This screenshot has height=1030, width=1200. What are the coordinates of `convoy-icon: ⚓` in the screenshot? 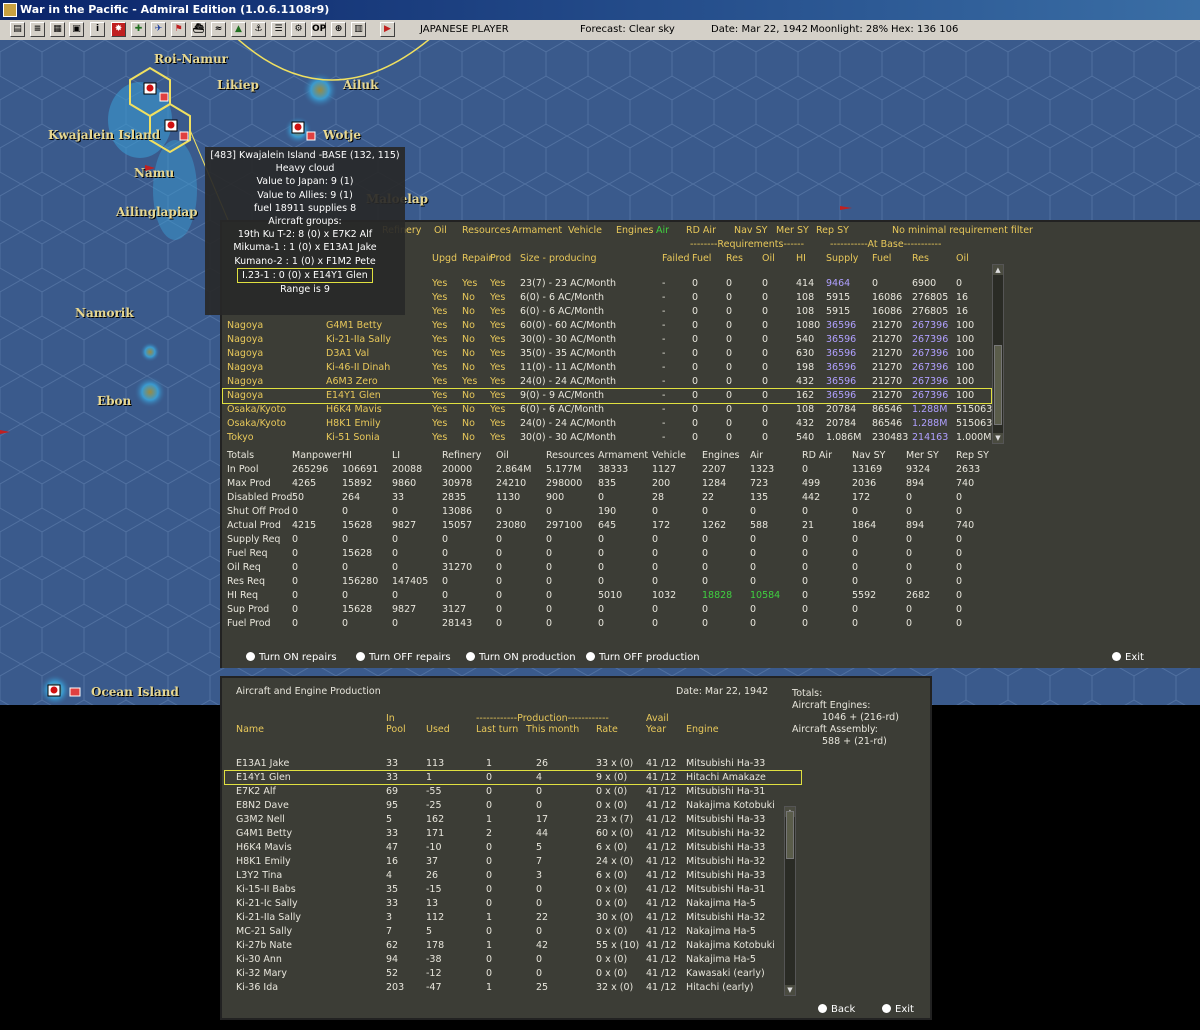 It's located at (258, 29).